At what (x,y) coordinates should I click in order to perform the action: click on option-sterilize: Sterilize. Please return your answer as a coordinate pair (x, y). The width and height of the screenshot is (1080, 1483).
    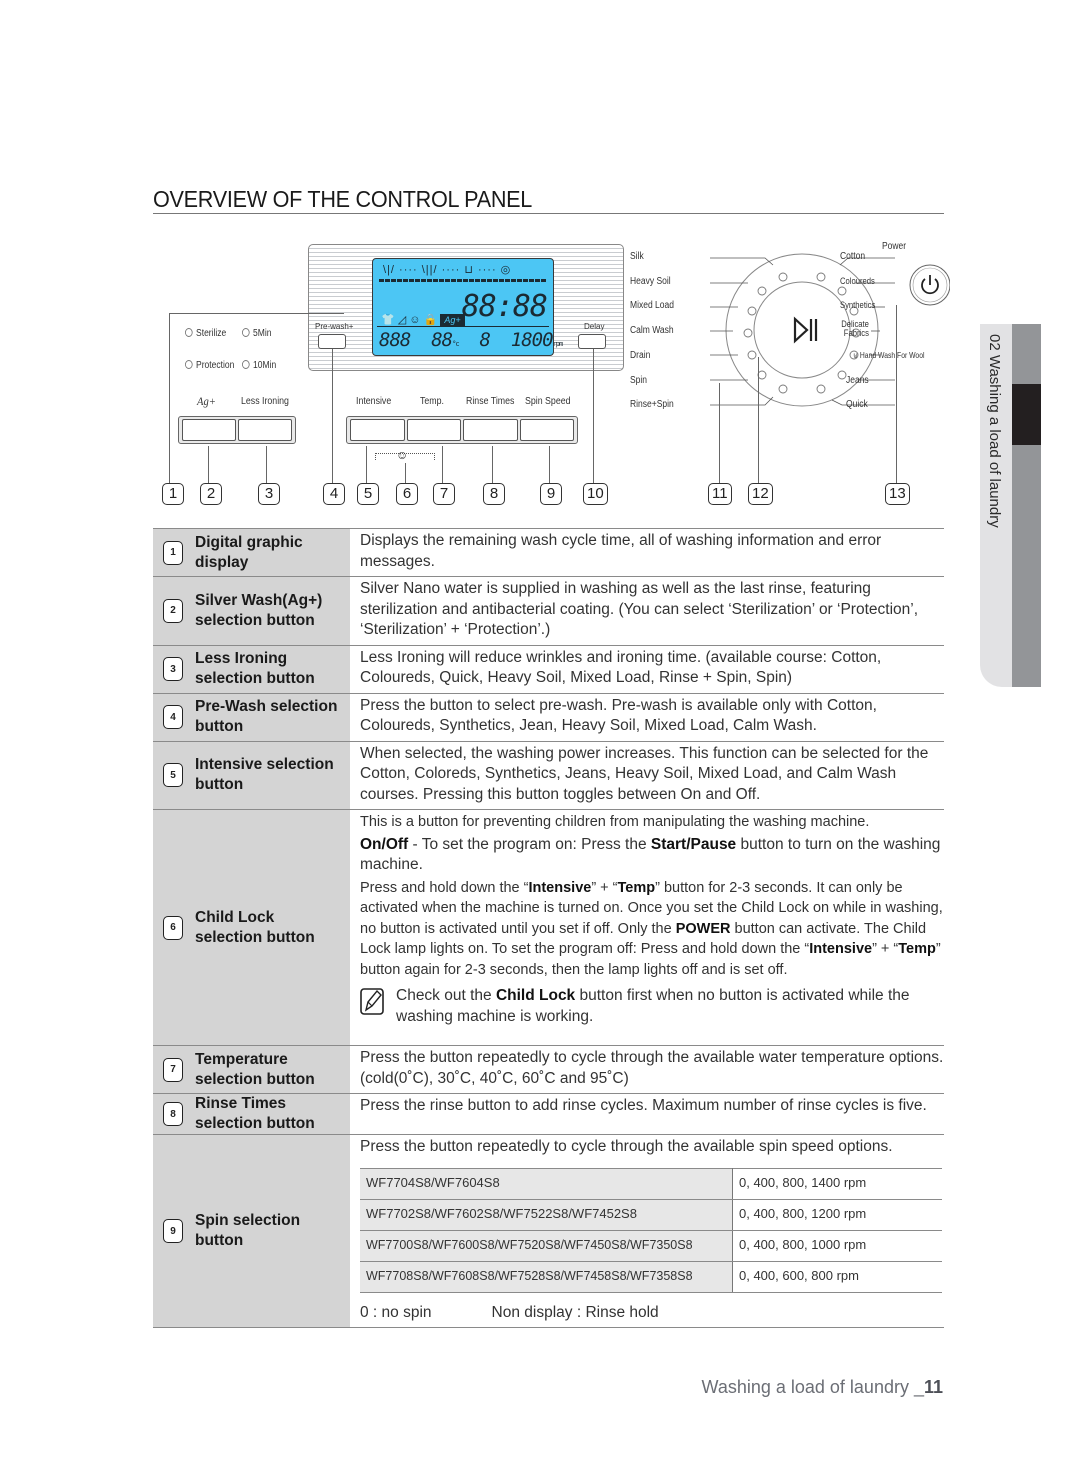
    Looking at the image, I should click on (205, 333).